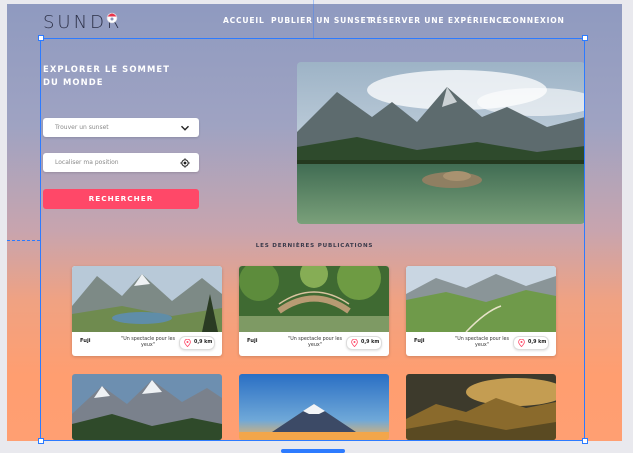 The width and height of the screenshot is (633, 453). I want to click on resize-handle-bottom-left, so click(41, 441).